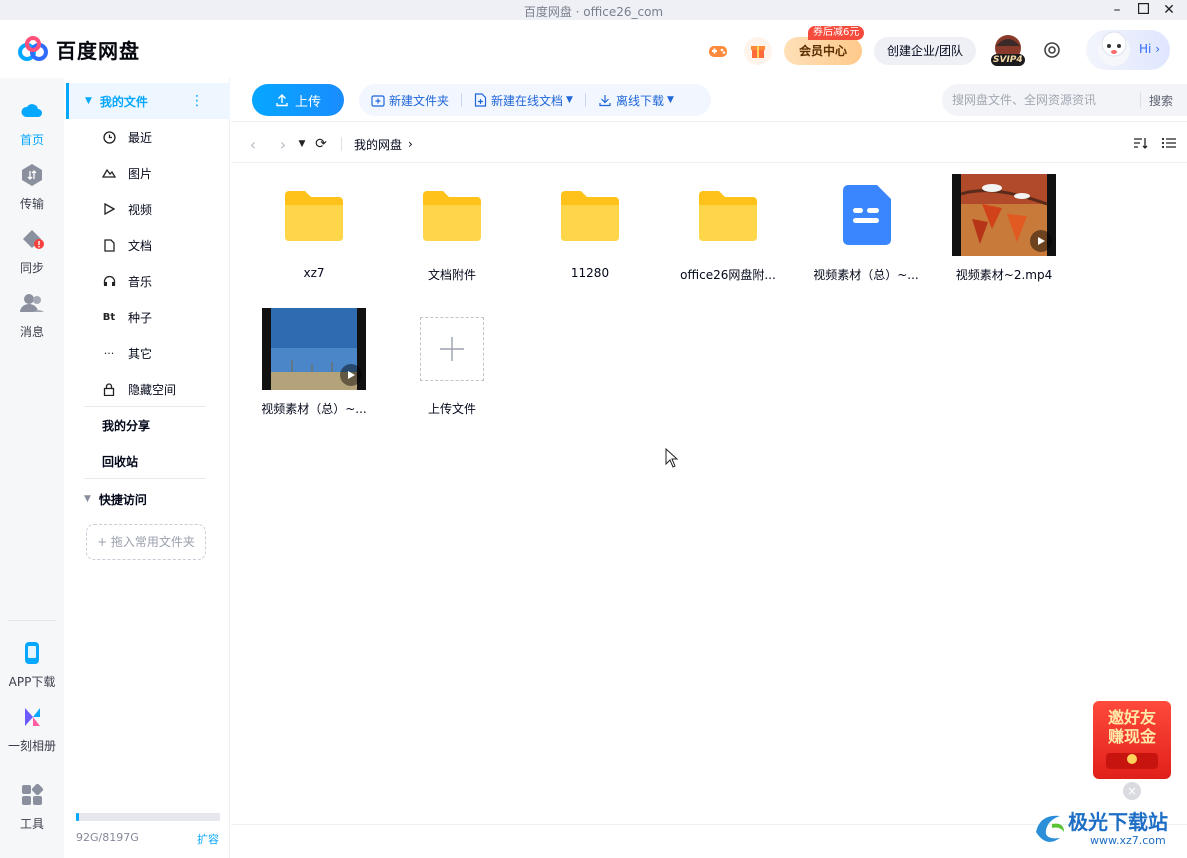 The width and height of the screenshot is (1187, 858). I want to click on tools-icon, so click(33, 794).